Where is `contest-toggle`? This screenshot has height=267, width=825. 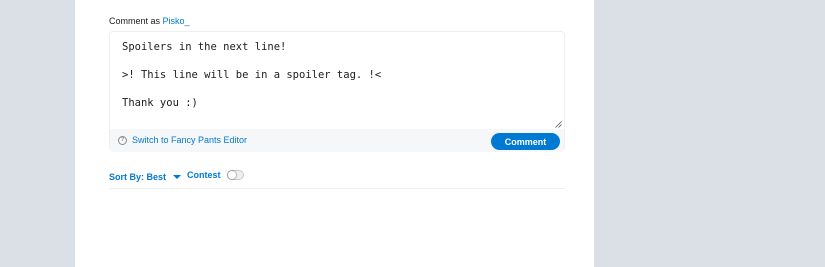
contest-toggle is located at coordinates (235, 175).